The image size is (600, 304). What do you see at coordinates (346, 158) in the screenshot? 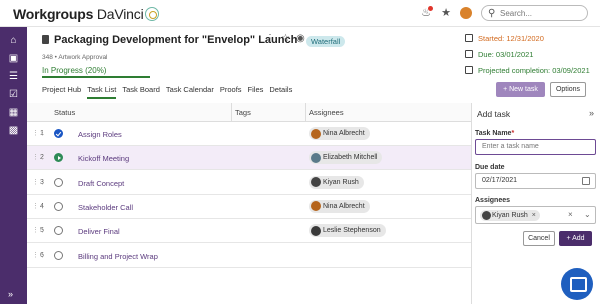
I see `assignee-chip: Elizabeth Mitchell` at bounding box center [346, 158].